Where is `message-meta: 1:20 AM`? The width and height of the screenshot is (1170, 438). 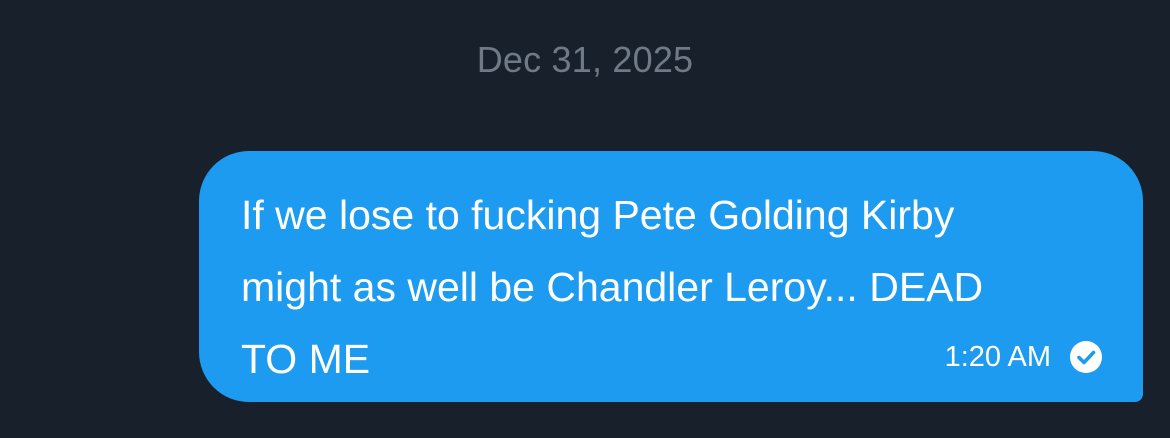
message-meta: 1:20 AM is located at coordinates (1024, 357).